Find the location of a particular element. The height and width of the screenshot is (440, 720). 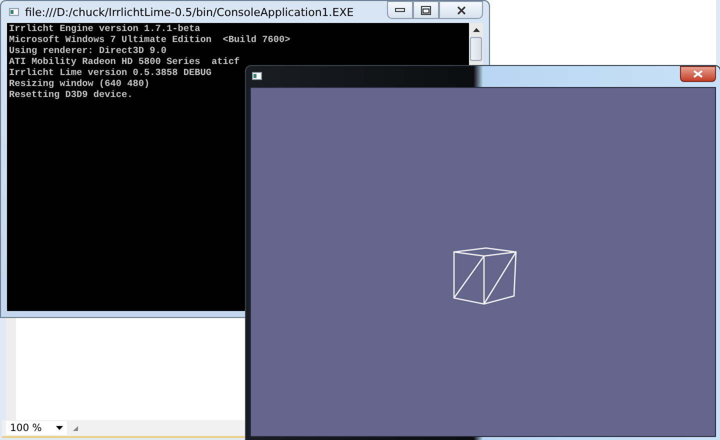

scroll-up-icon is located at coordinates (476, 30).